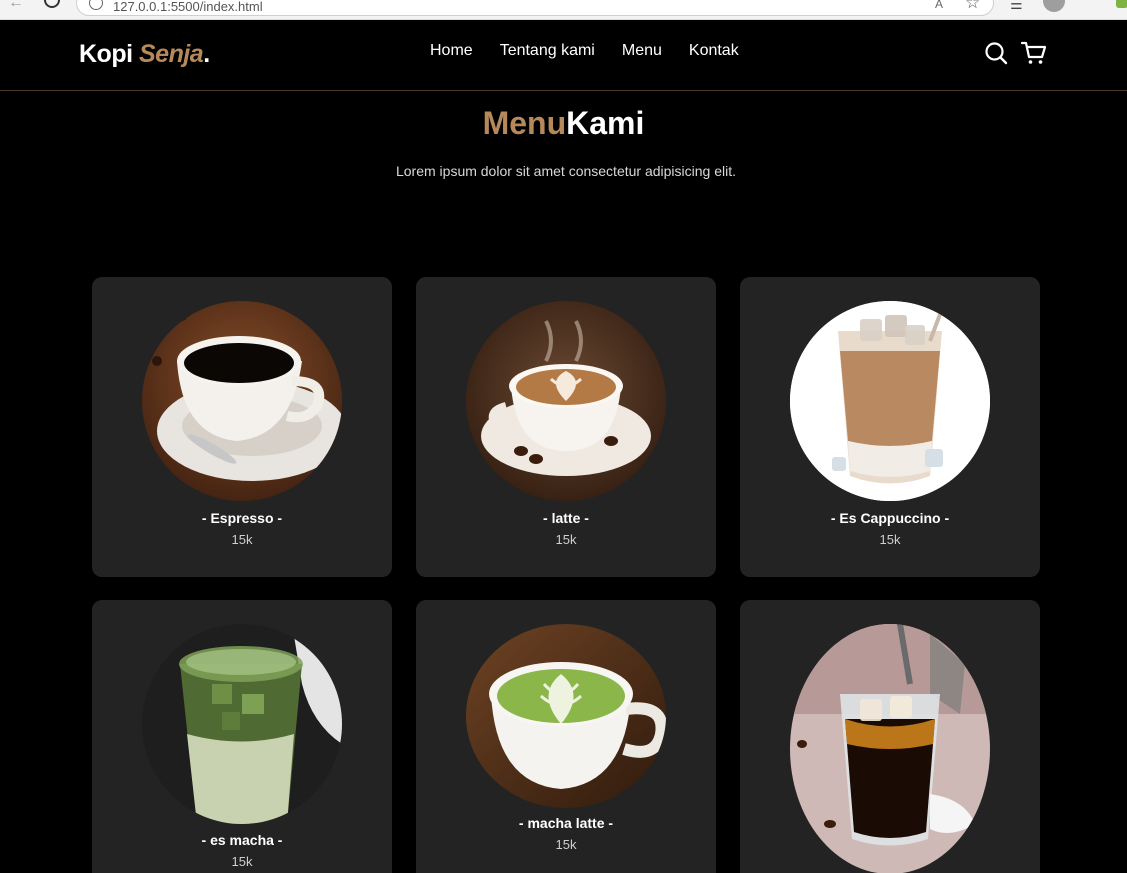 Image resolution: width=1127 pixels, height=873 pixels. Describe the element at coordinates (566, 716) in the screenshot. I see `matcha-latte-image` at that location.